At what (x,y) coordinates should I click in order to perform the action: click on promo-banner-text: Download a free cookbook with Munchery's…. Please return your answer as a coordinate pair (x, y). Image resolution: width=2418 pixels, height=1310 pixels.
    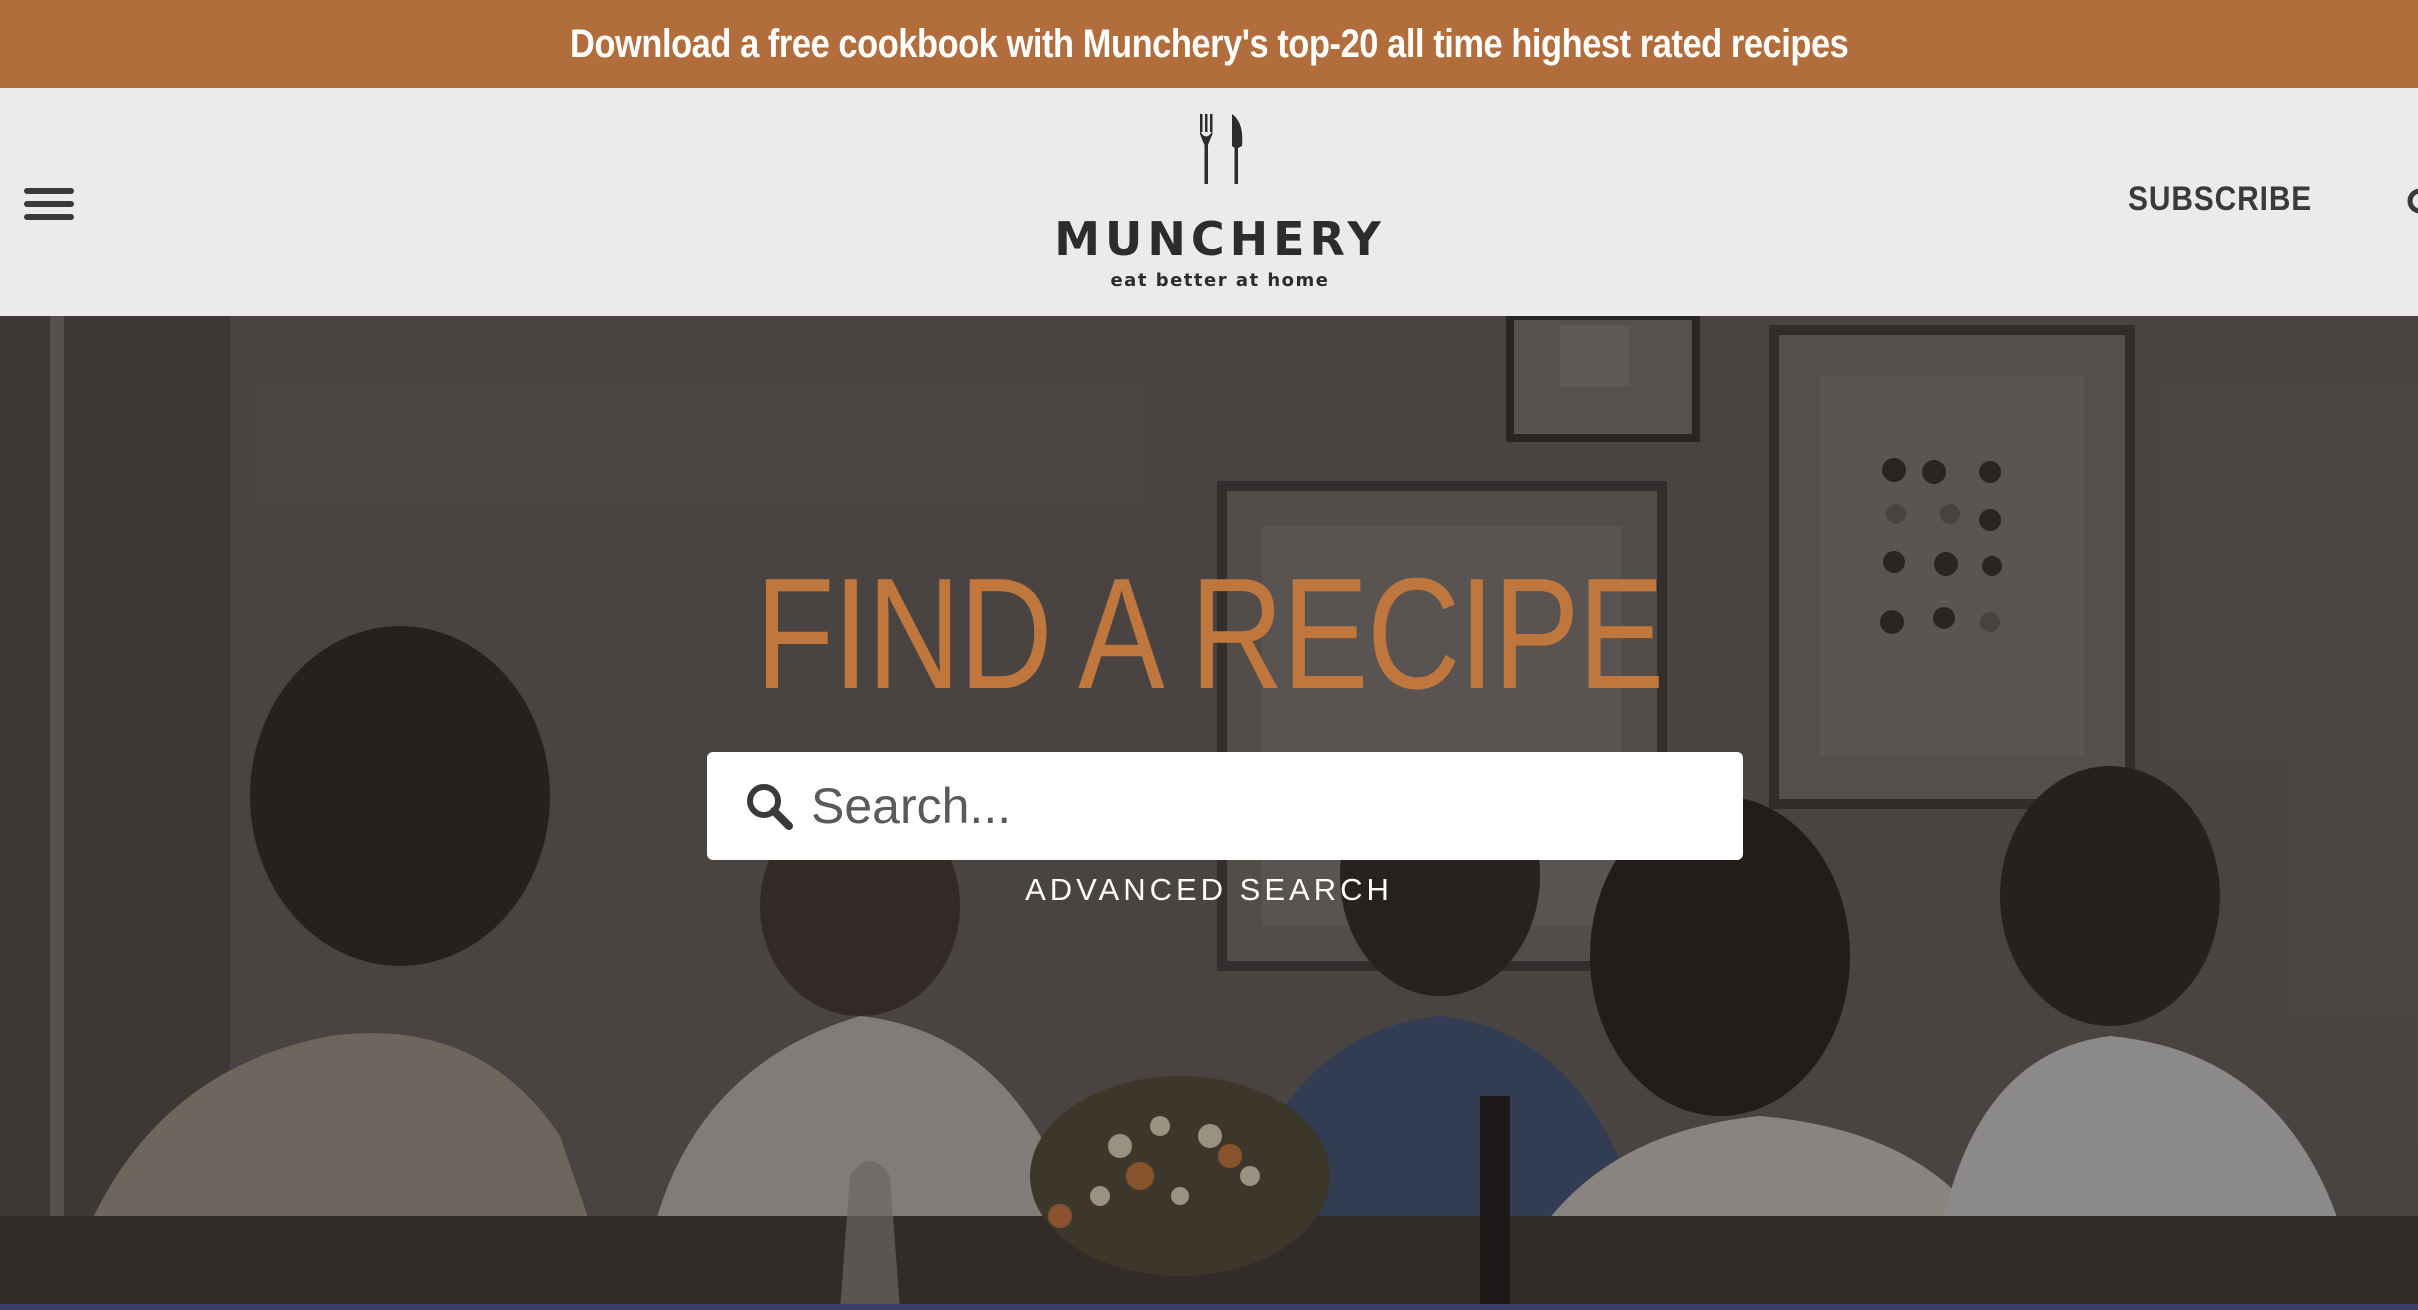
    Looking at the image, I should click on (1209, 44).